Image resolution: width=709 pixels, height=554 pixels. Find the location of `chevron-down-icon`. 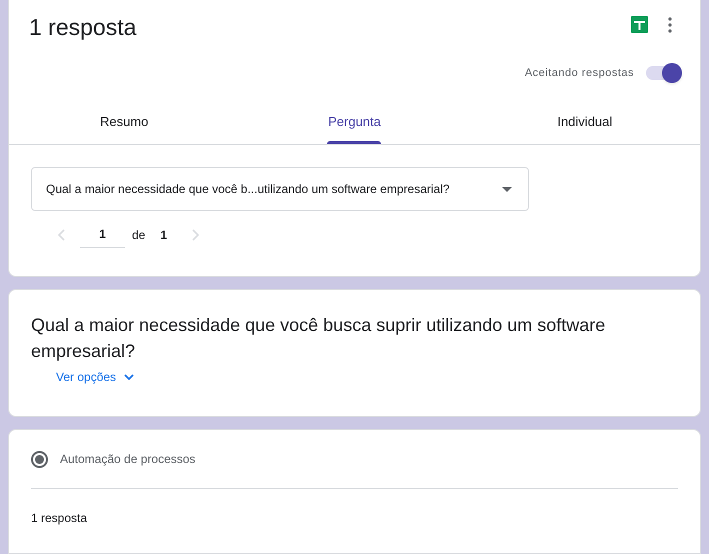

chevron-down-icon is located at coordinates (129, 377).